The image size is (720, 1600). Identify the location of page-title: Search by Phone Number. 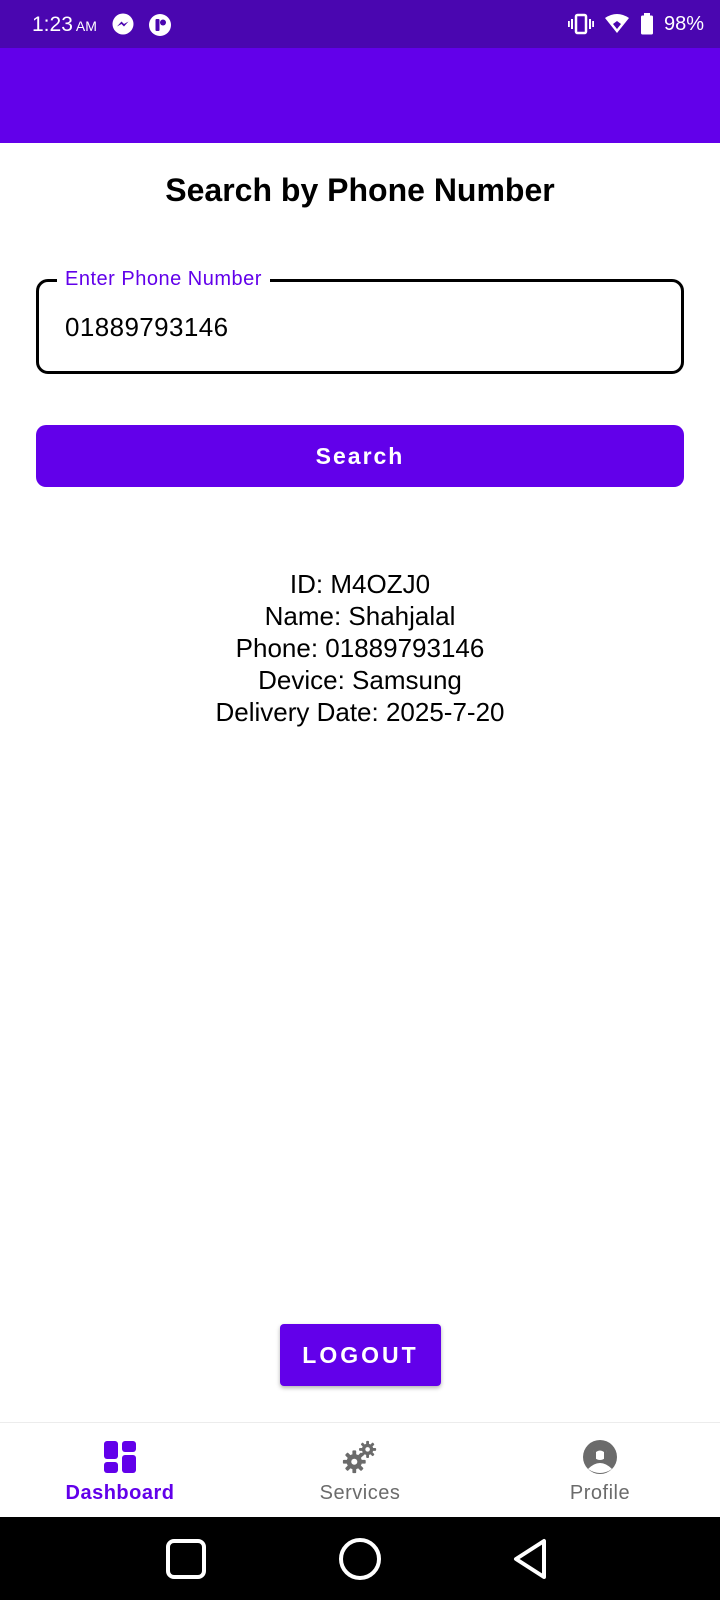
(360, 190).